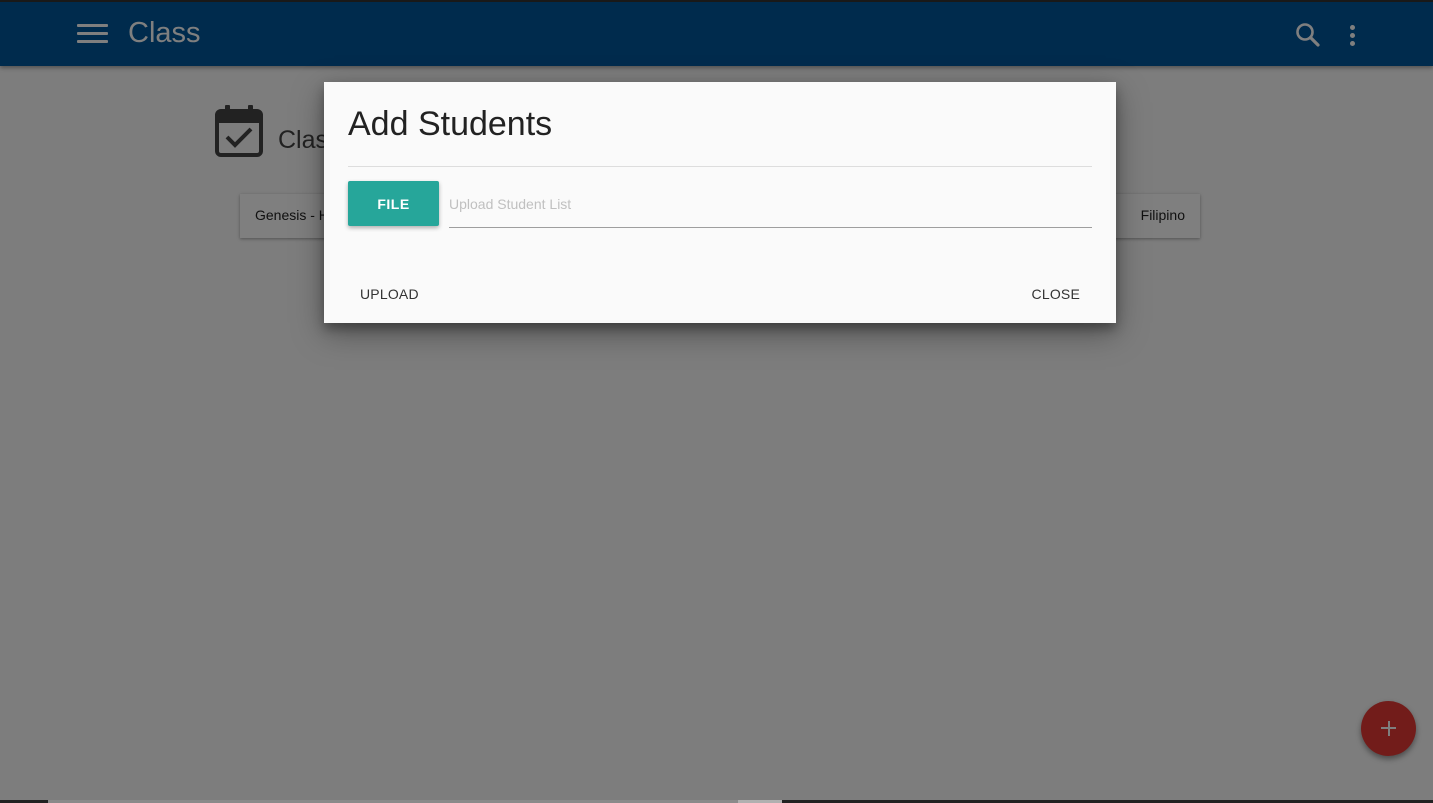 This screenshot has width=1433, height=803. What do you see at coordinates (450, 124) in the screenshot?
I see `dialog-title: Add Students` at bounding box center [450, 124].